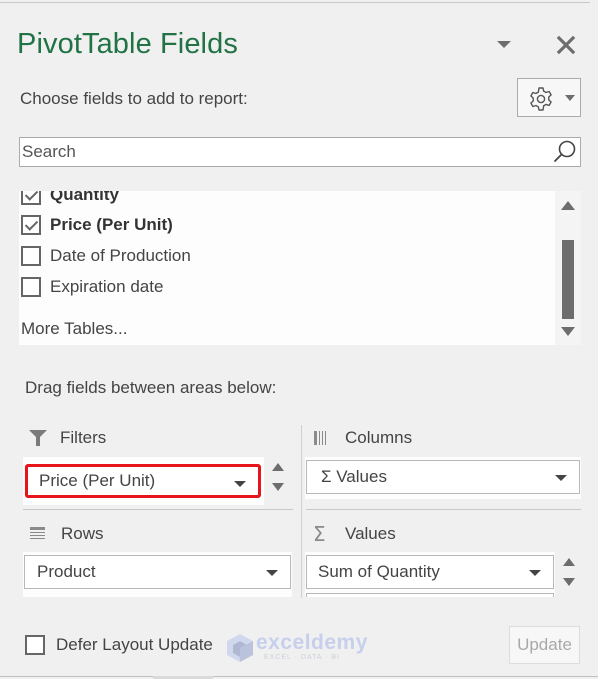 The image size is (598, 679). I want to click on area-divider-vertical, so click(301, 511).